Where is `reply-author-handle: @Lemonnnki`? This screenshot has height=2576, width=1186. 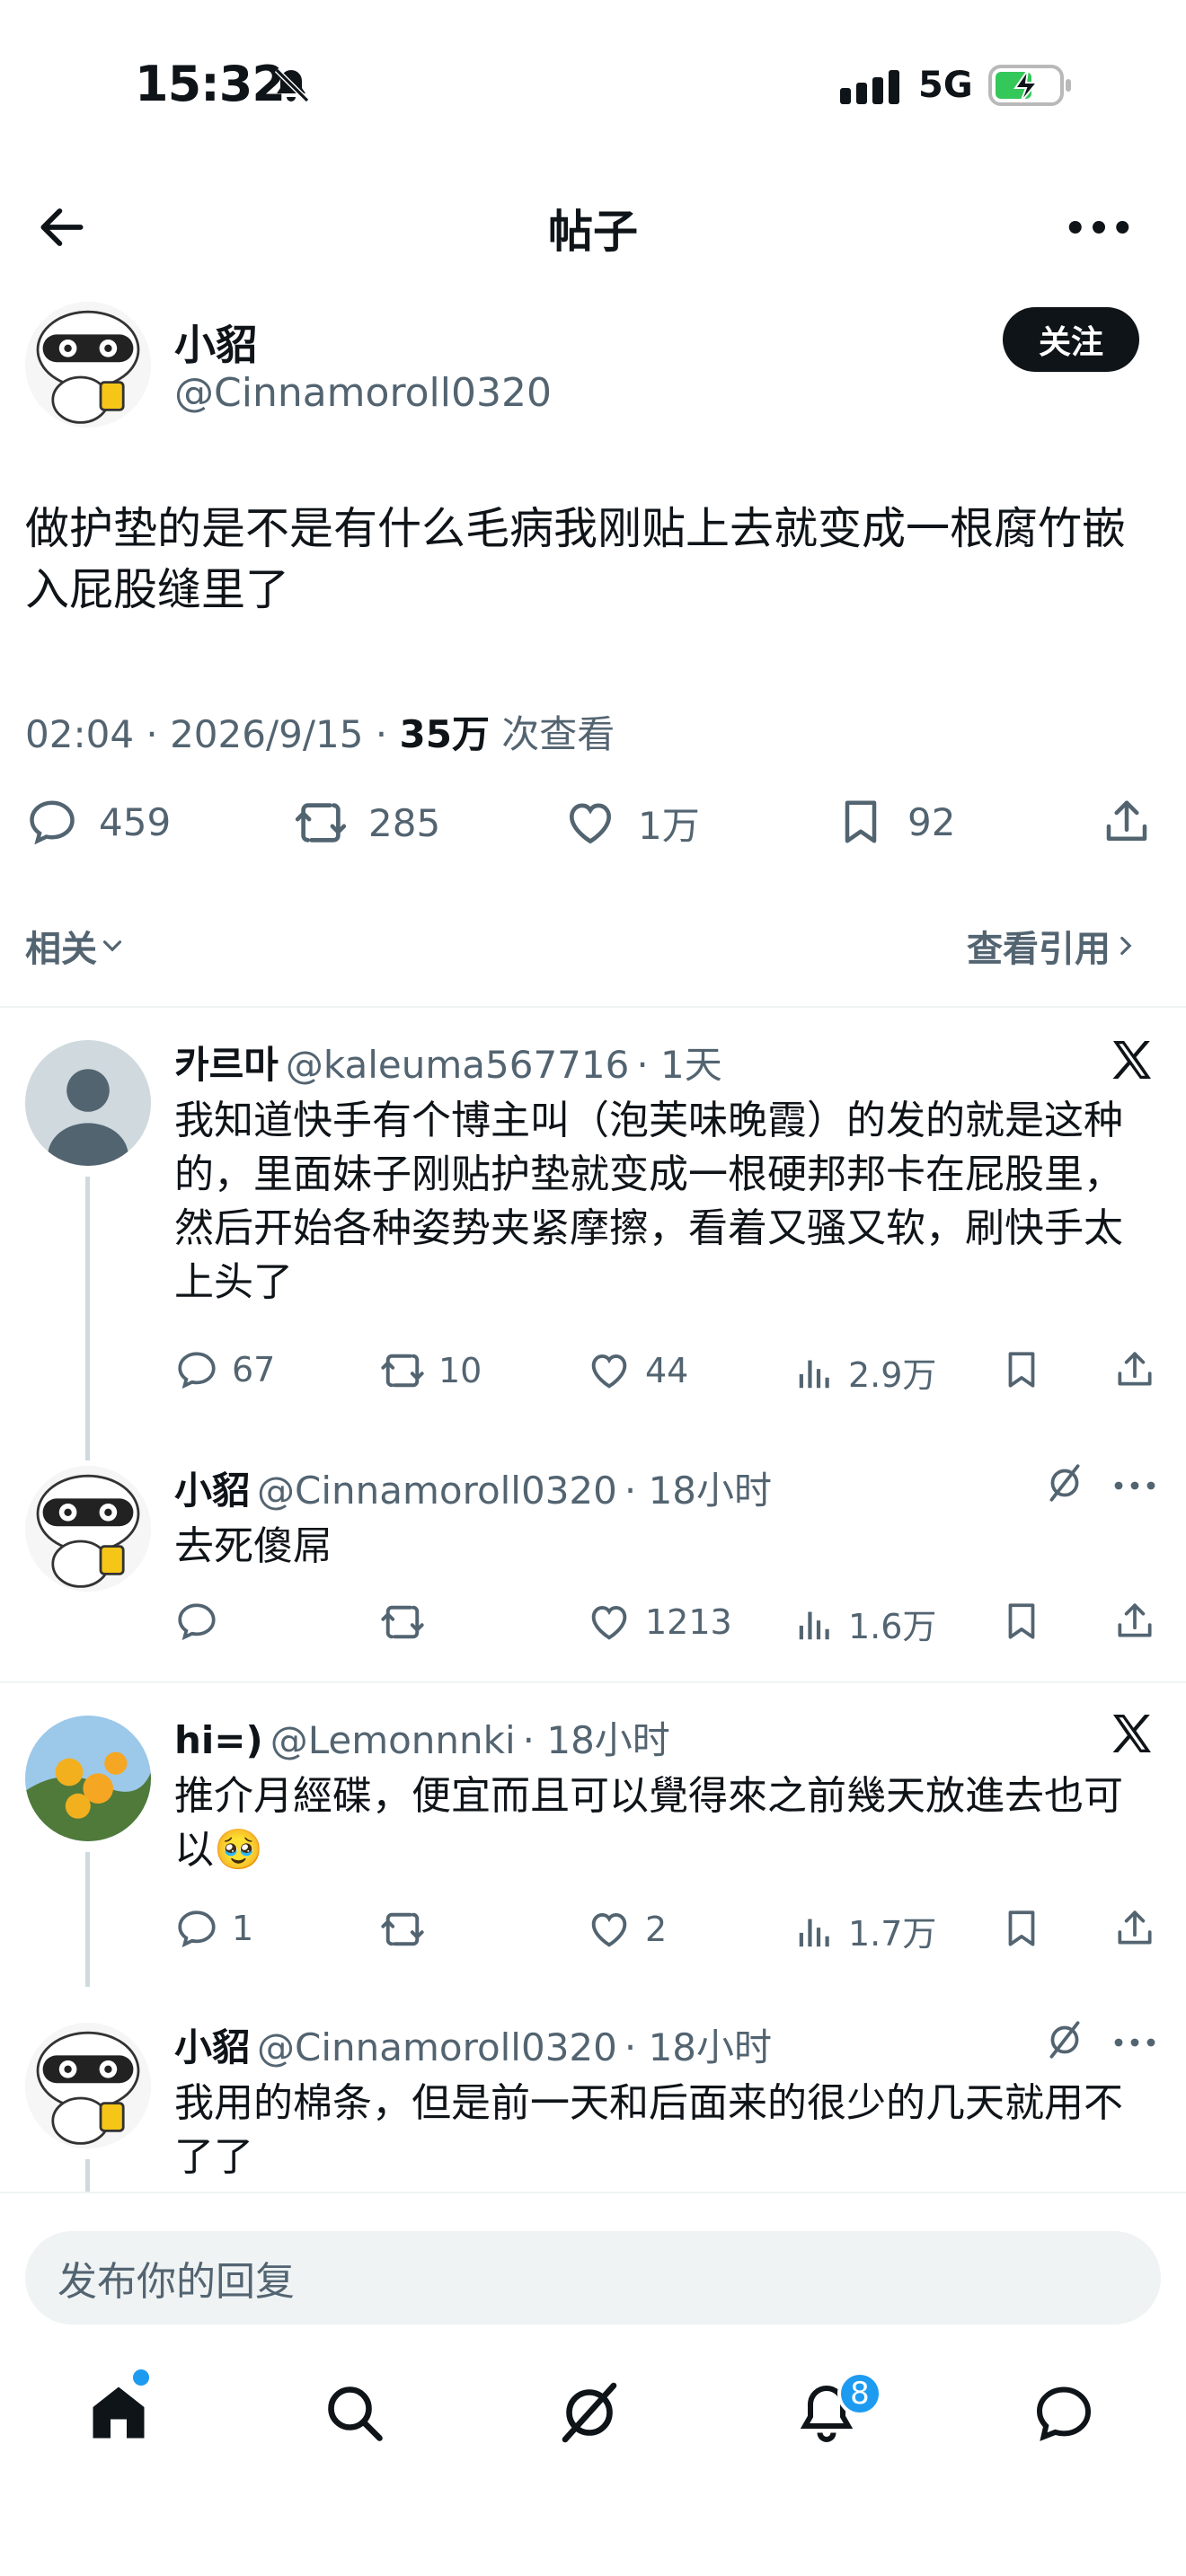
reply-author-handle: @Lemonnnki is located at coordinates (393, 1740).